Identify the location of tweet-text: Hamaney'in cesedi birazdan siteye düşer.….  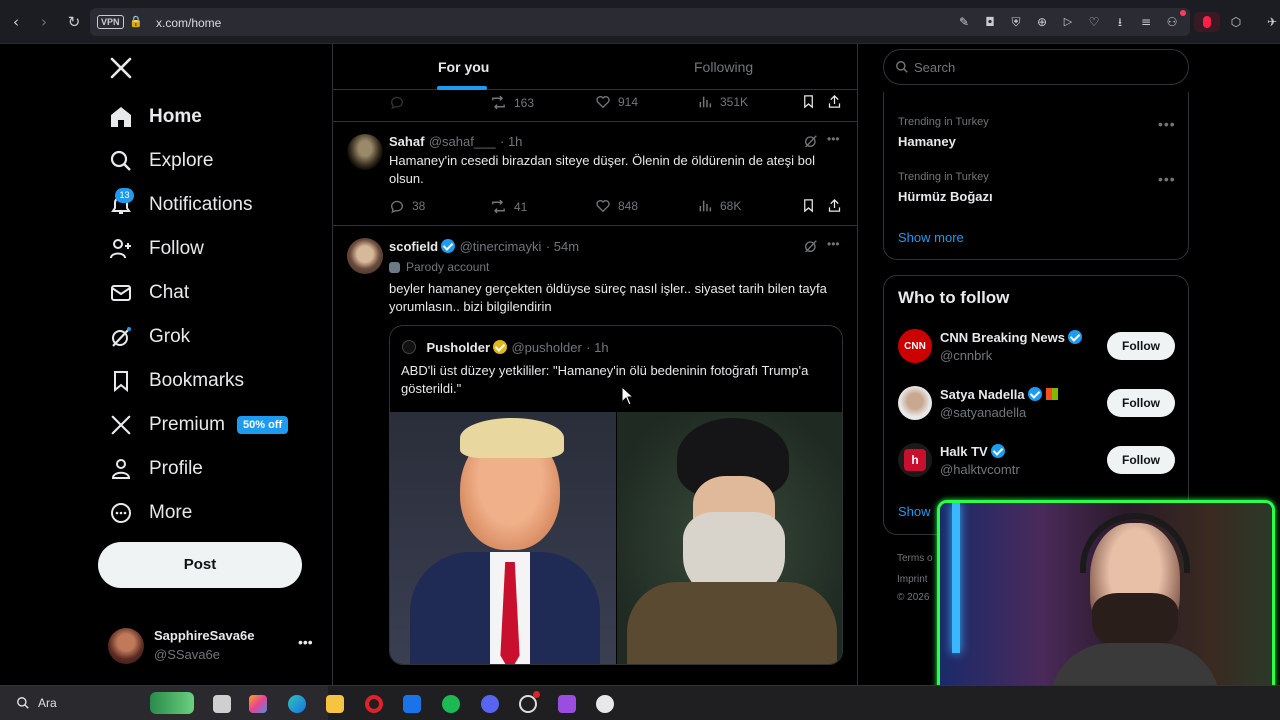
(602, 169).